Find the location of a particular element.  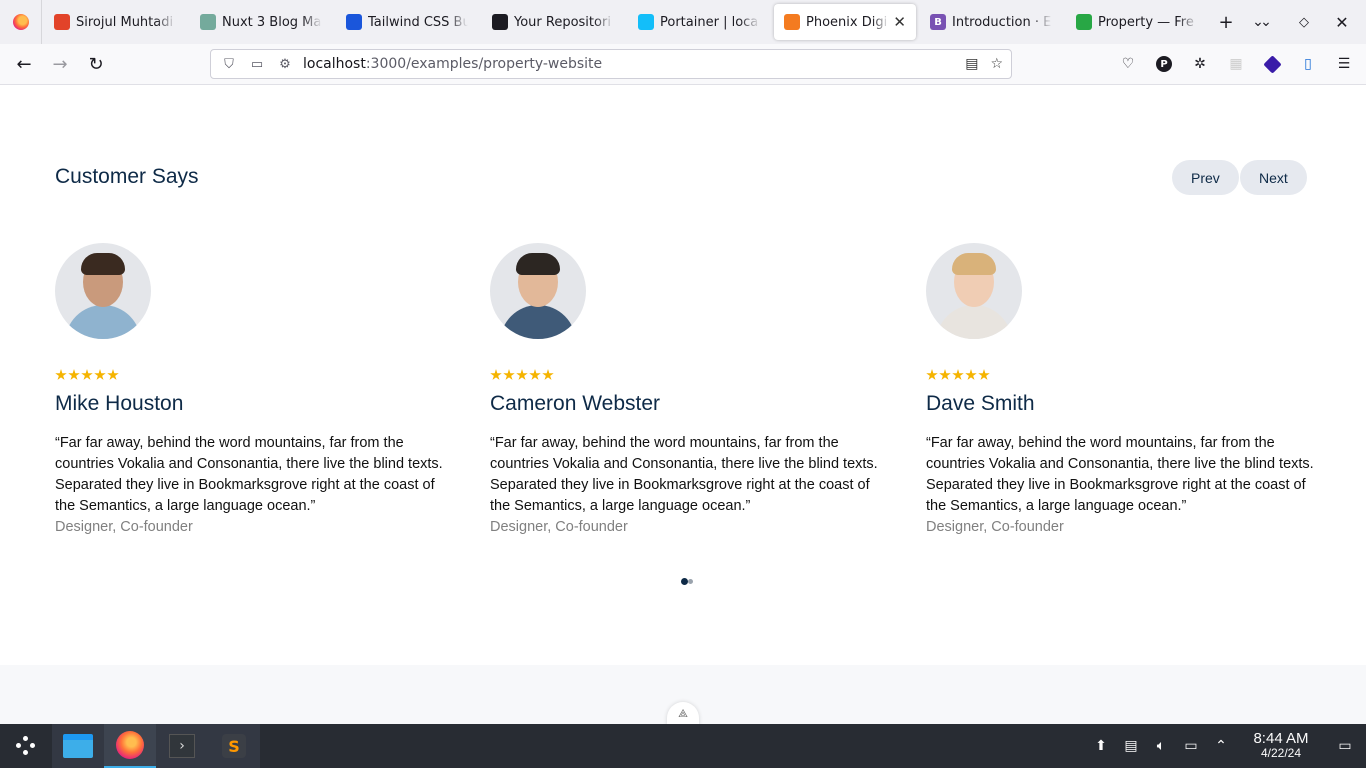

browser-tab: Sirojul Muhtadi is located at coordinates (115, 22).